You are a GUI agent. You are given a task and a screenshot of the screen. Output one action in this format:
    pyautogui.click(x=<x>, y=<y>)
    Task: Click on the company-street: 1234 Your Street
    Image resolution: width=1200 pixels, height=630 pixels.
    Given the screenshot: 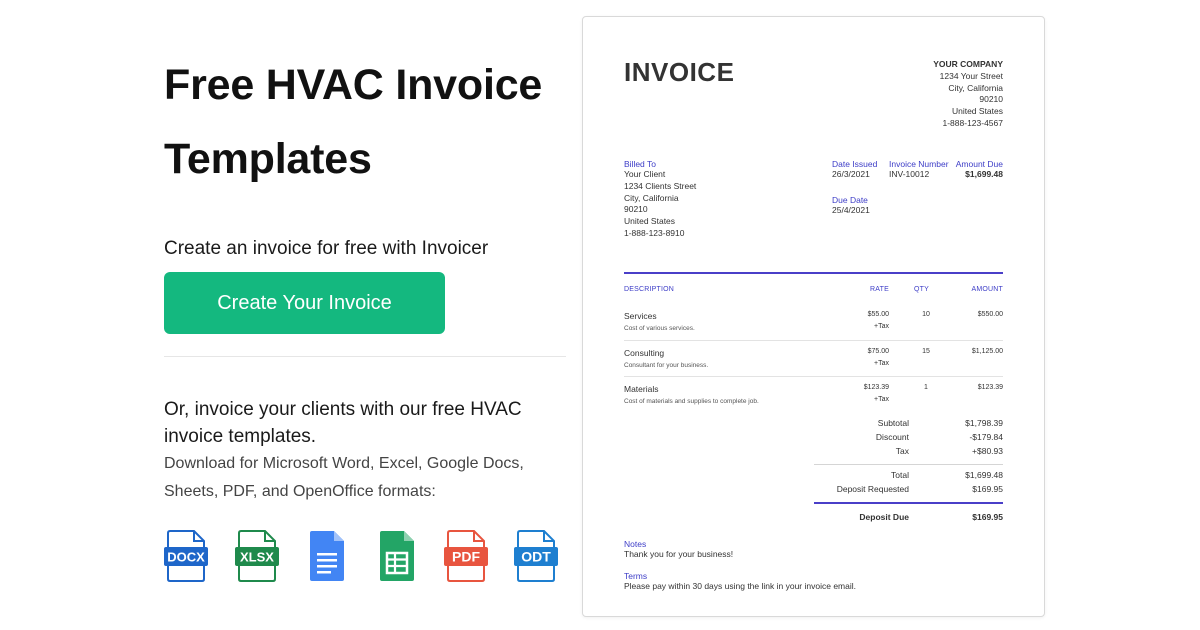 What is the action you would take?
    pyautogui.click(x=971, y=75)
    